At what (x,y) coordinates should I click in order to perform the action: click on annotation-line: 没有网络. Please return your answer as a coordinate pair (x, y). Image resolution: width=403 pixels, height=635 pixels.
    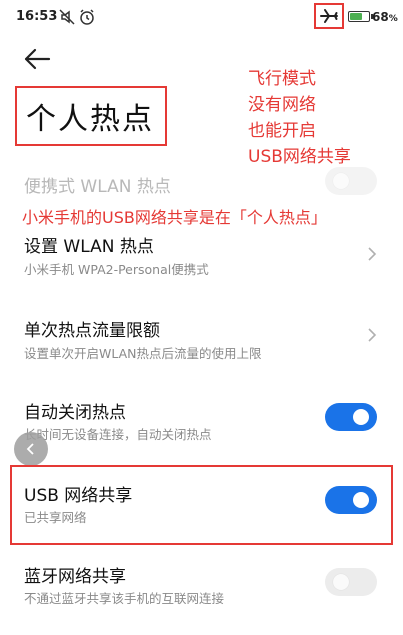
    Looking at the image, I should click on (282, 105).